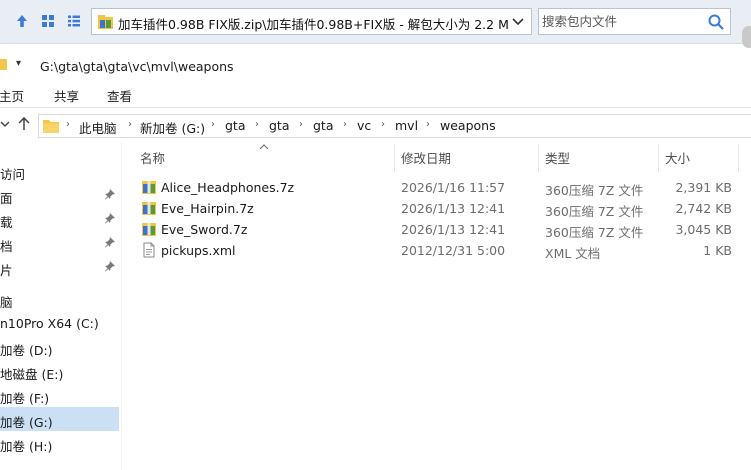  I want to click on breadcrumb-gta-2: gta, so click(279, 125).